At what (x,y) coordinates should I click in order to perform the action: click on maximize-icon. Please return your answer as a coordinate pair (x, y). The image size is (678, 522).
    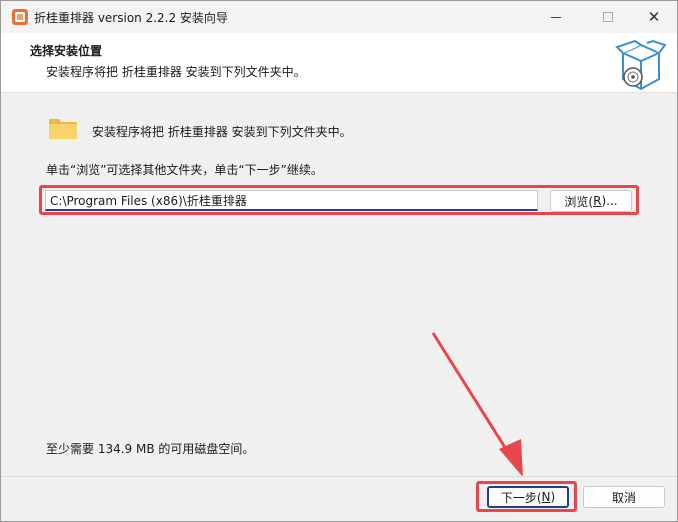
    Looking at the image, I should click on (608, 17).